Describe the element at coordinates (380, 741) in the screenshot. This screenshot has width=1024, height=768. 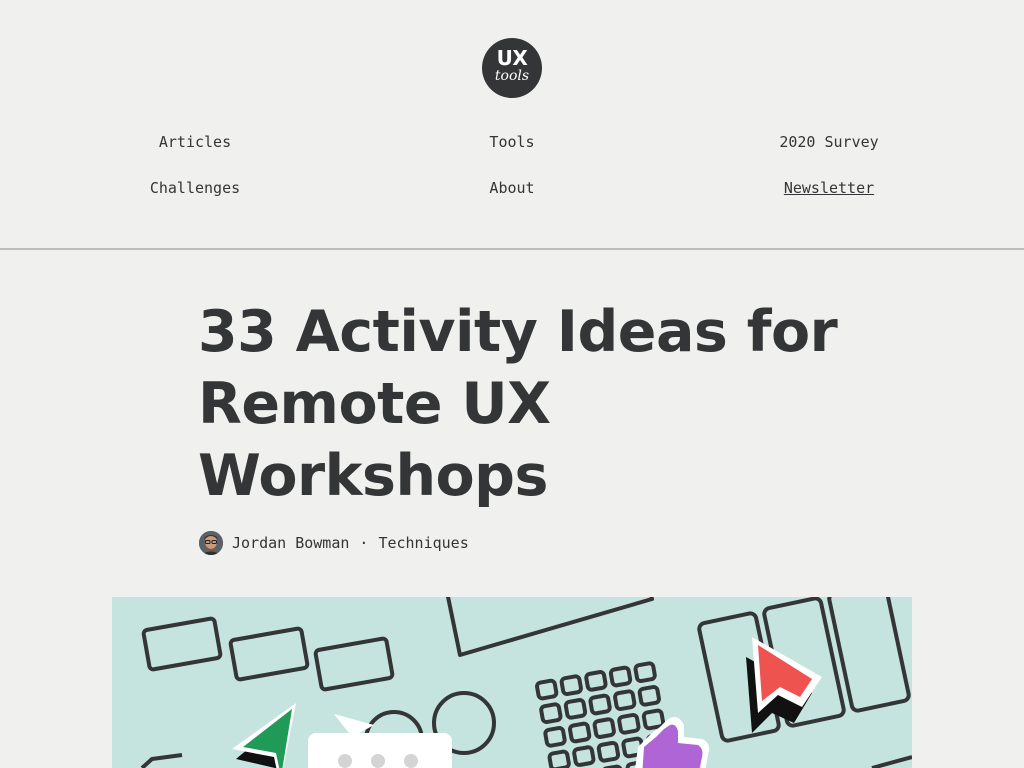
I see `speech-bubble-icon` at that location.